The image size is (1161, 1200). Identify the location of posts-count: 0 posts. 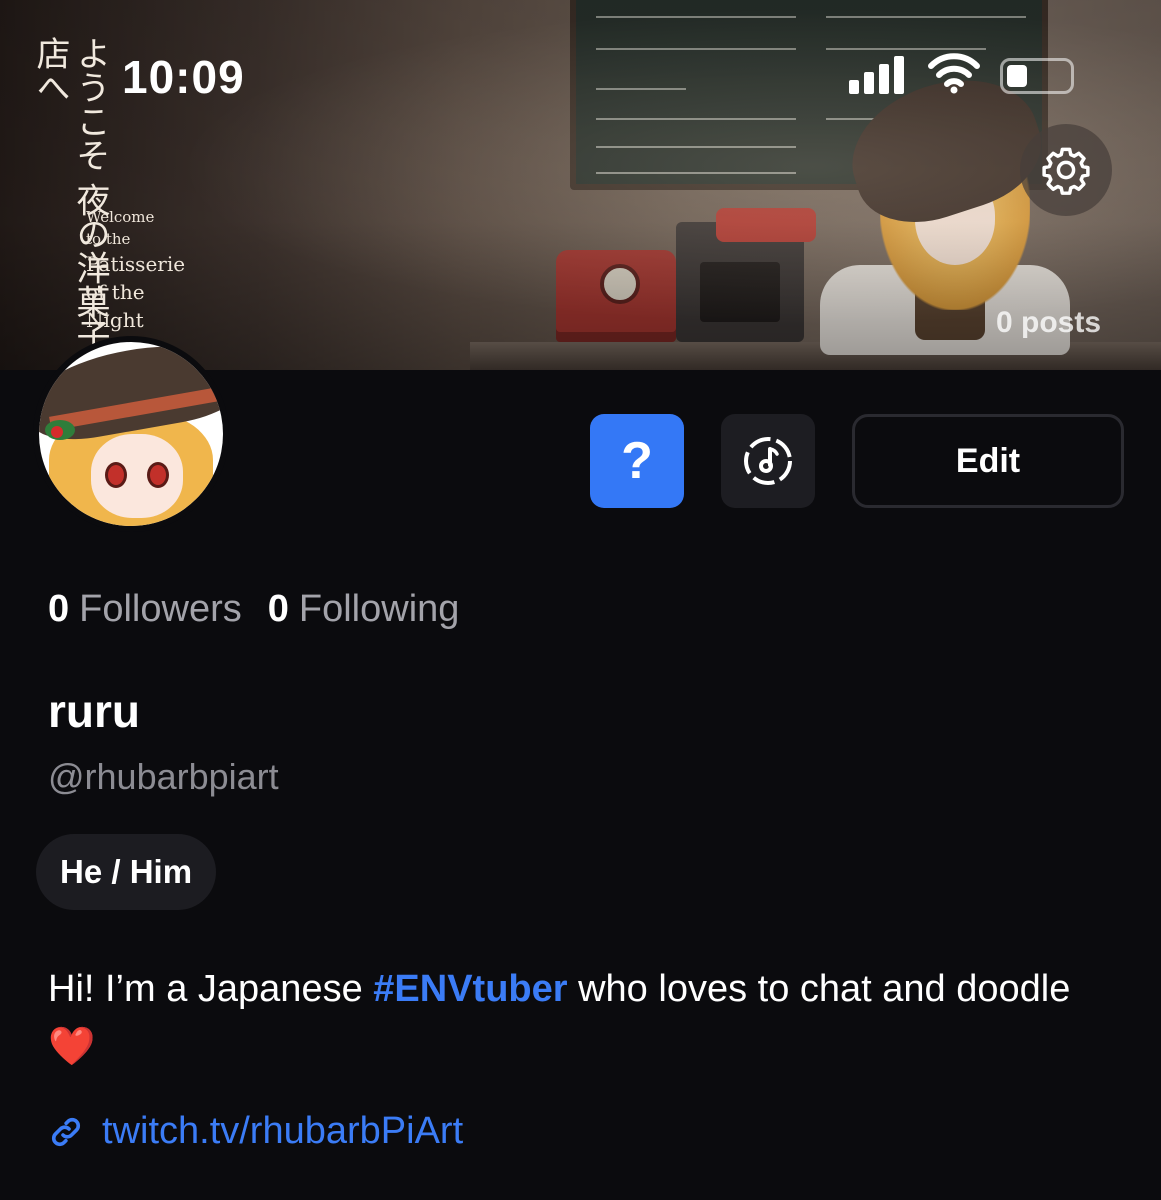
(1049, 322).